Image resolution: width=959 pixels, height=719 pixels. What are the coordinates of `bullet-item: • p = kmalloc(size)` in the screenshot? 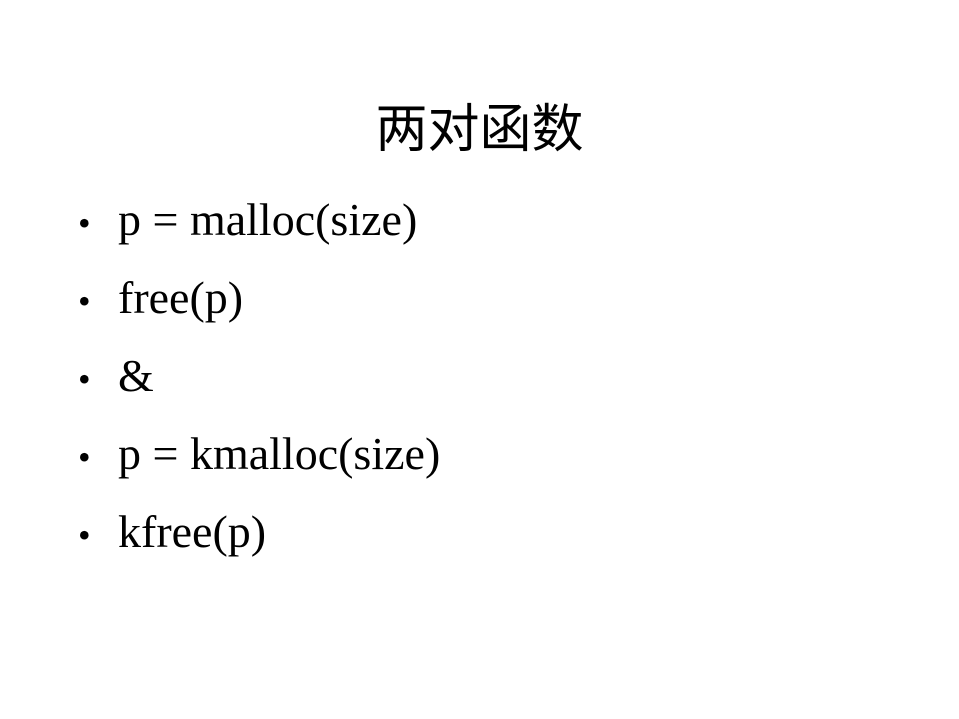 It's located at (508, 461).